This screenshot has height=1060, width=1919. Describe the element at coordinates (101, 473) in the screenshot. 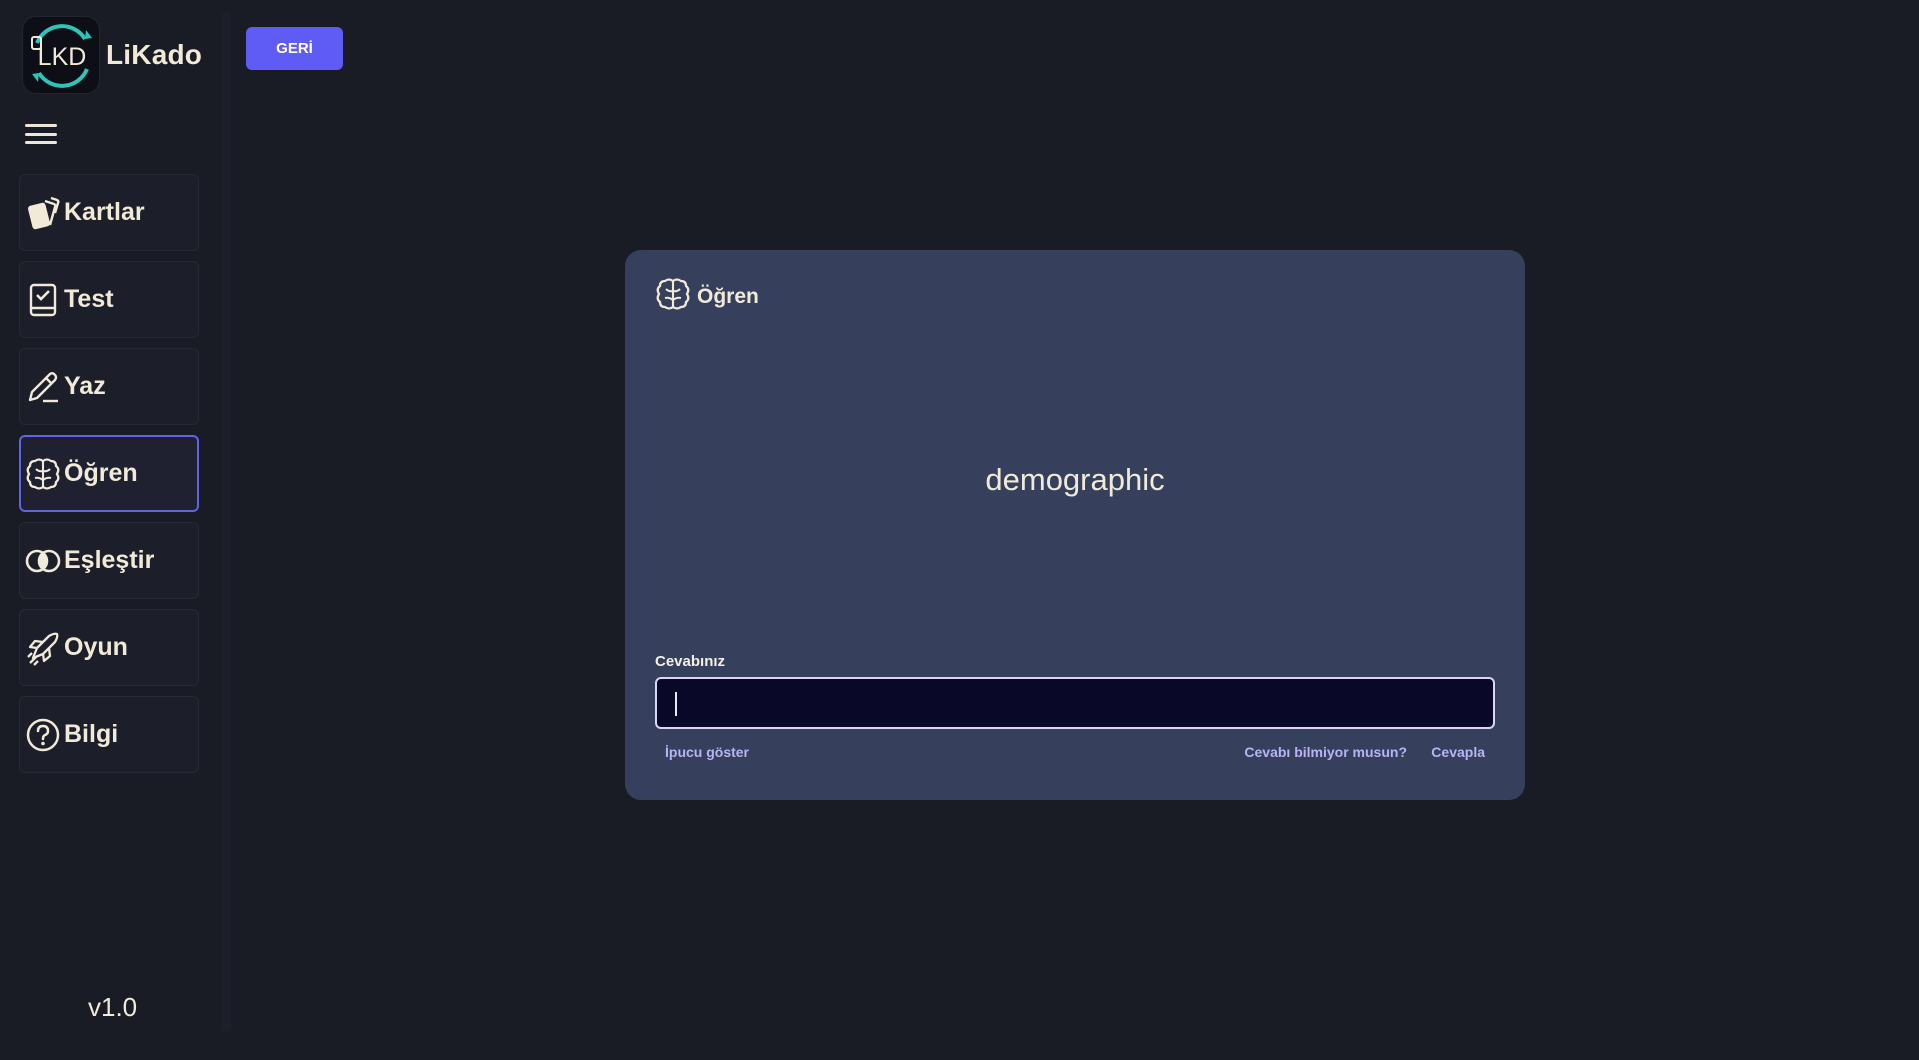

I see `sidebar-item-label: Öğren` at that location.